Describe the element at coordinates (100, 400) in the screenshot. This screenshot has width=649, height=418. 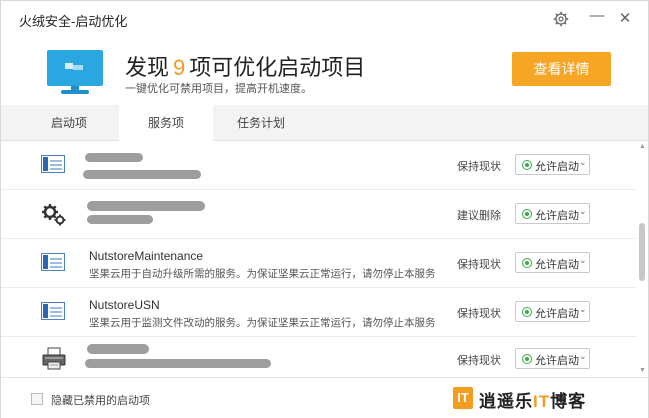
I see `hide-disabled-label: 隐藏已禁用的启动项` at that location.